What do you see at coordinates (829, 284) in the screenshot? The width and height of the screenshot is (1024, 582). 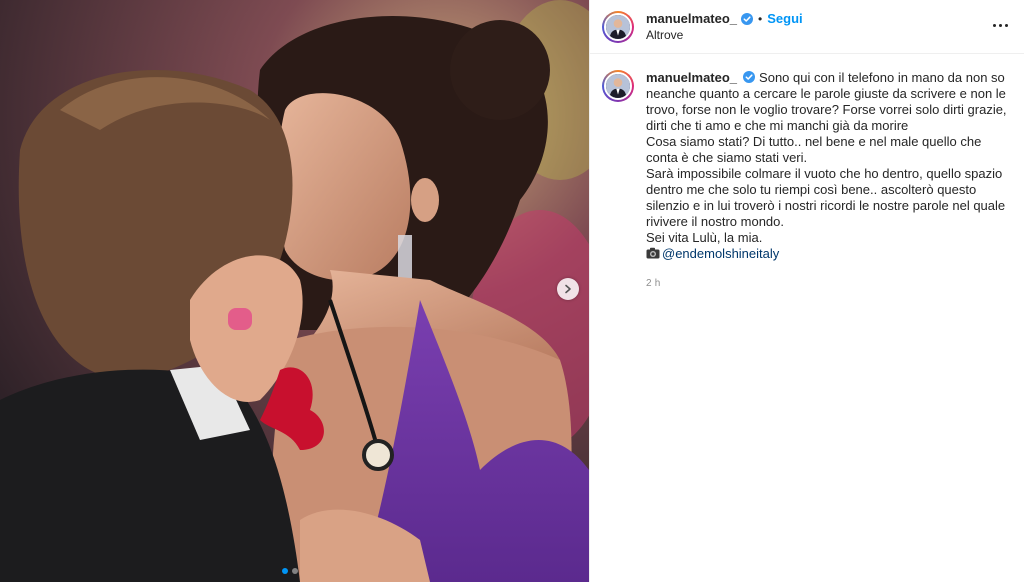 I see `post-timestamp: 2 h` at bounding box center [829, 284].